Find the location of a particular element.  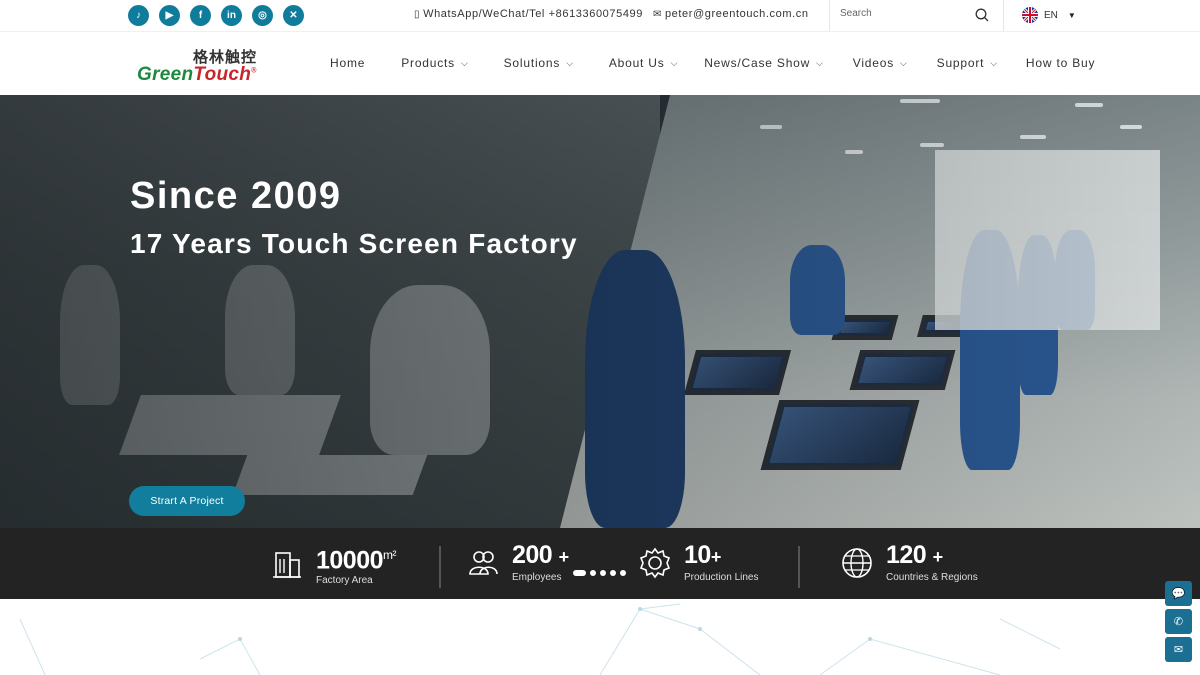

language-selector: EN ▼ is located at coordinates (1049, 15).